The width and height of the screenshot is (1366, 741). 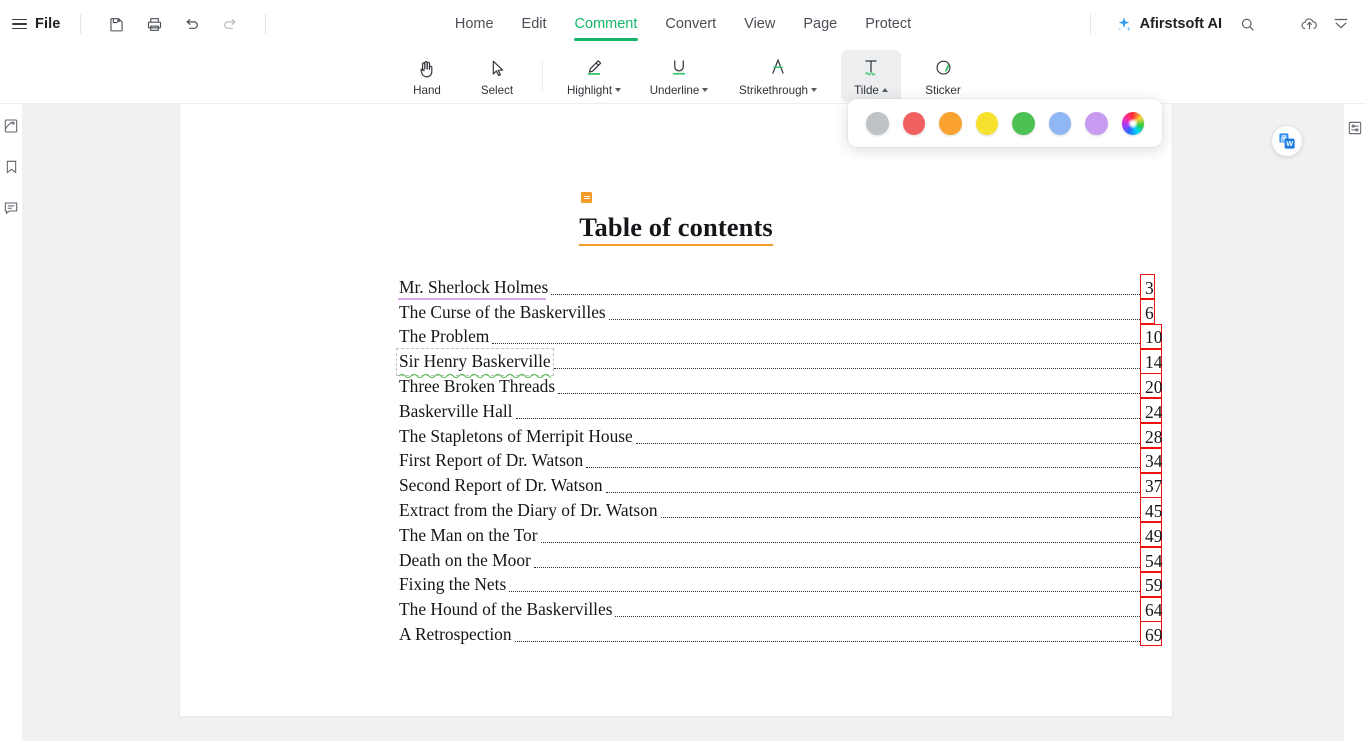 What do you see at coordinates (1156, 510) in the screenshot?
I see `toc-entry-page: 45` at bounding box center [1156, 510].